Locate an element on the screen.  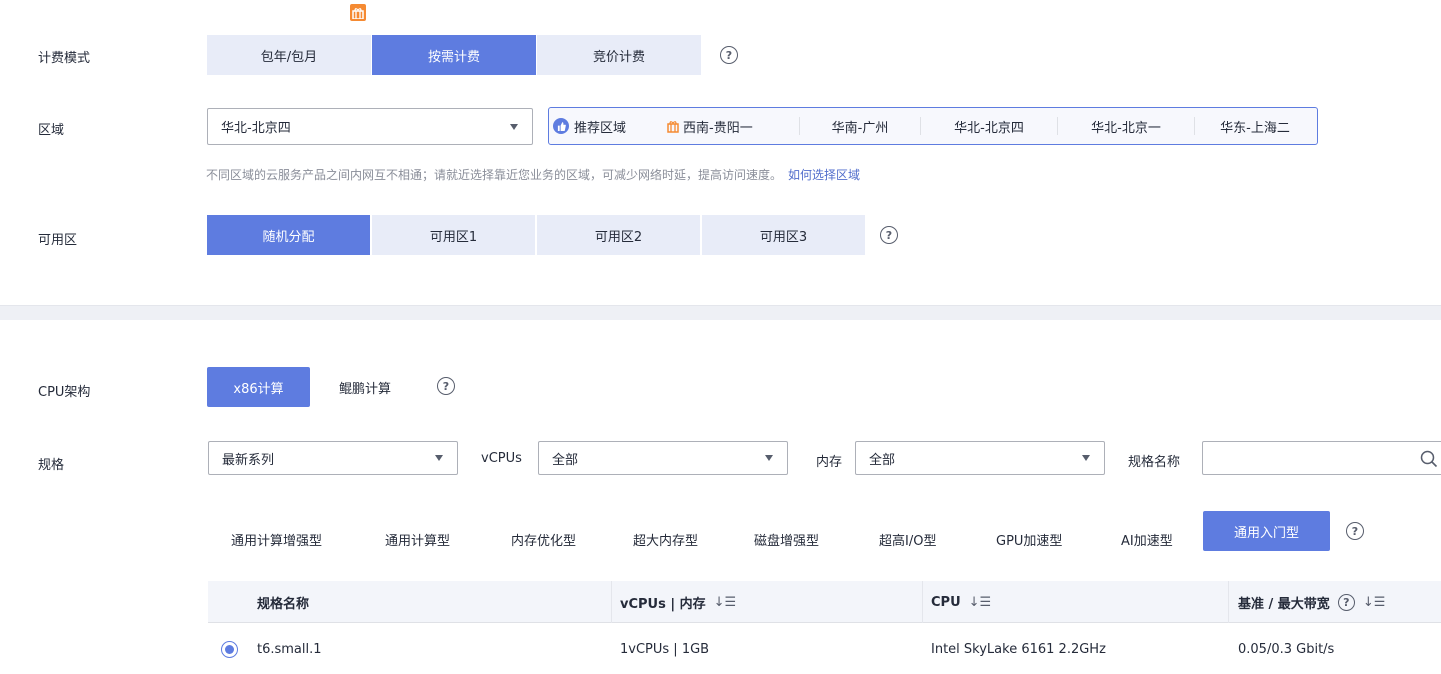
billing-option-yearly-monthly: 包年/包月 is located at coordinates (289, 55).